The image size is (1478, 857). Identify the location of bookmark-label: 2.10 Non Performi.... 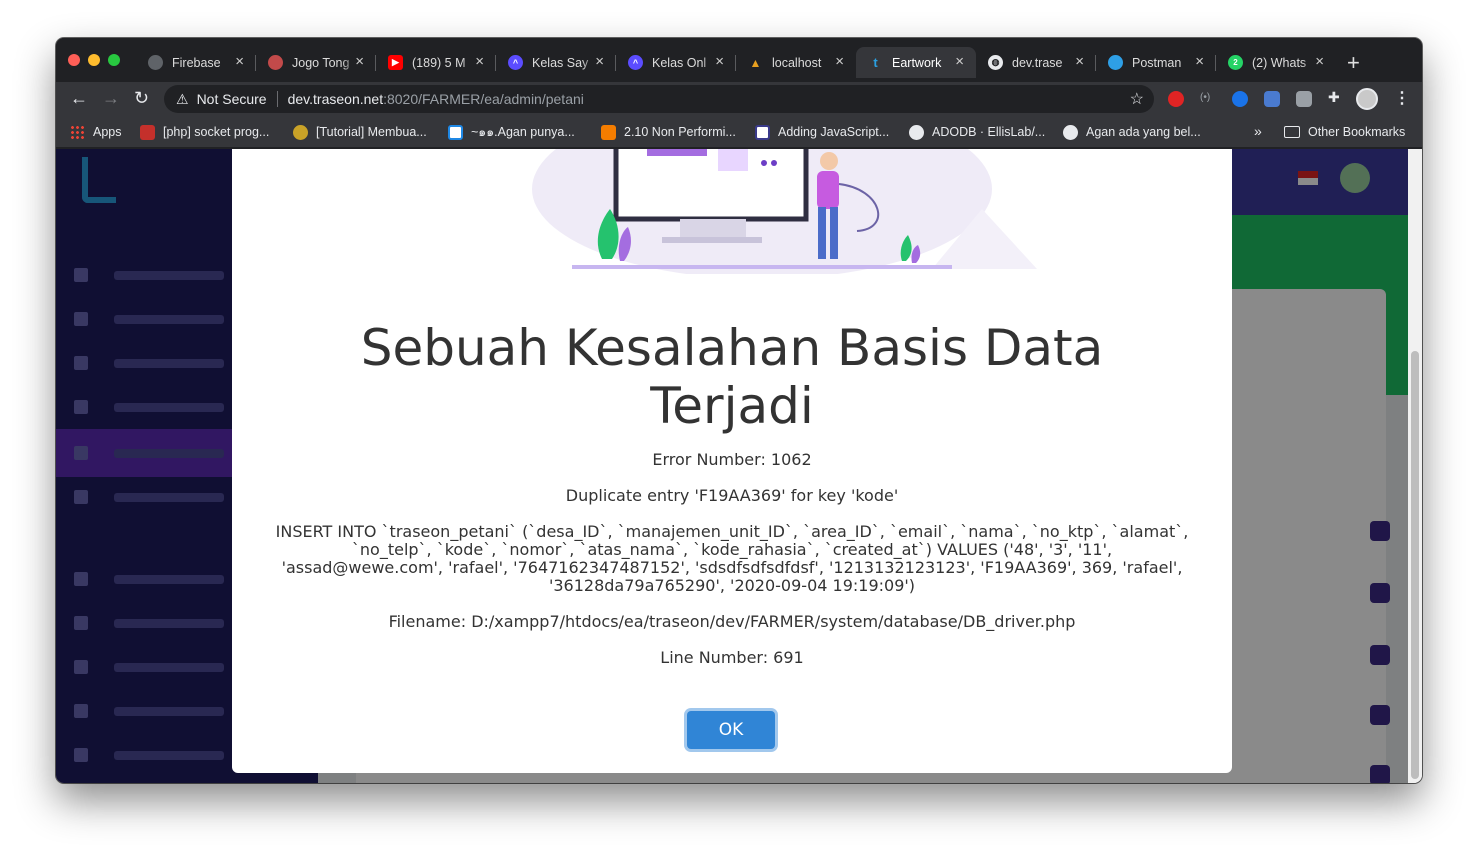
(680, 132).